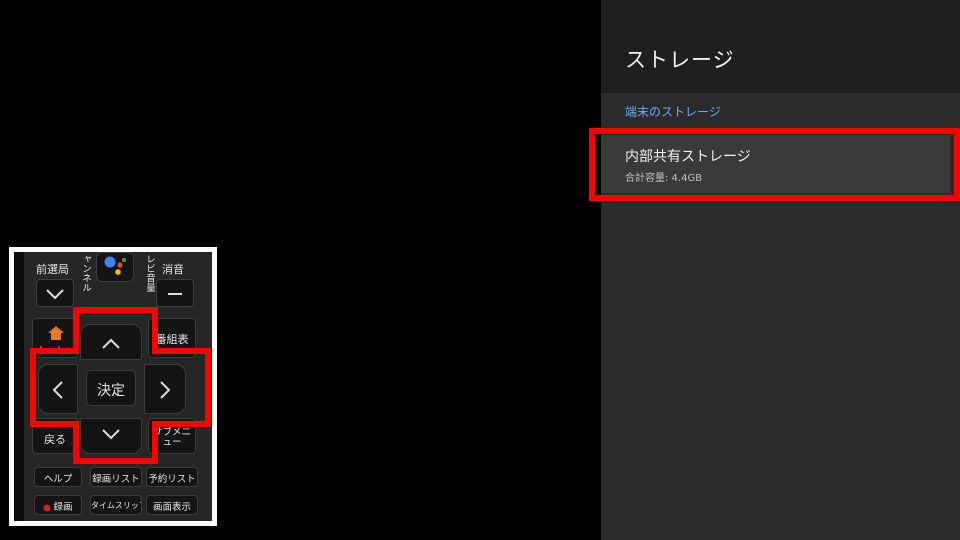  I want to click on storage-item-title: 内部共有ストレージ, so click(688, 157).